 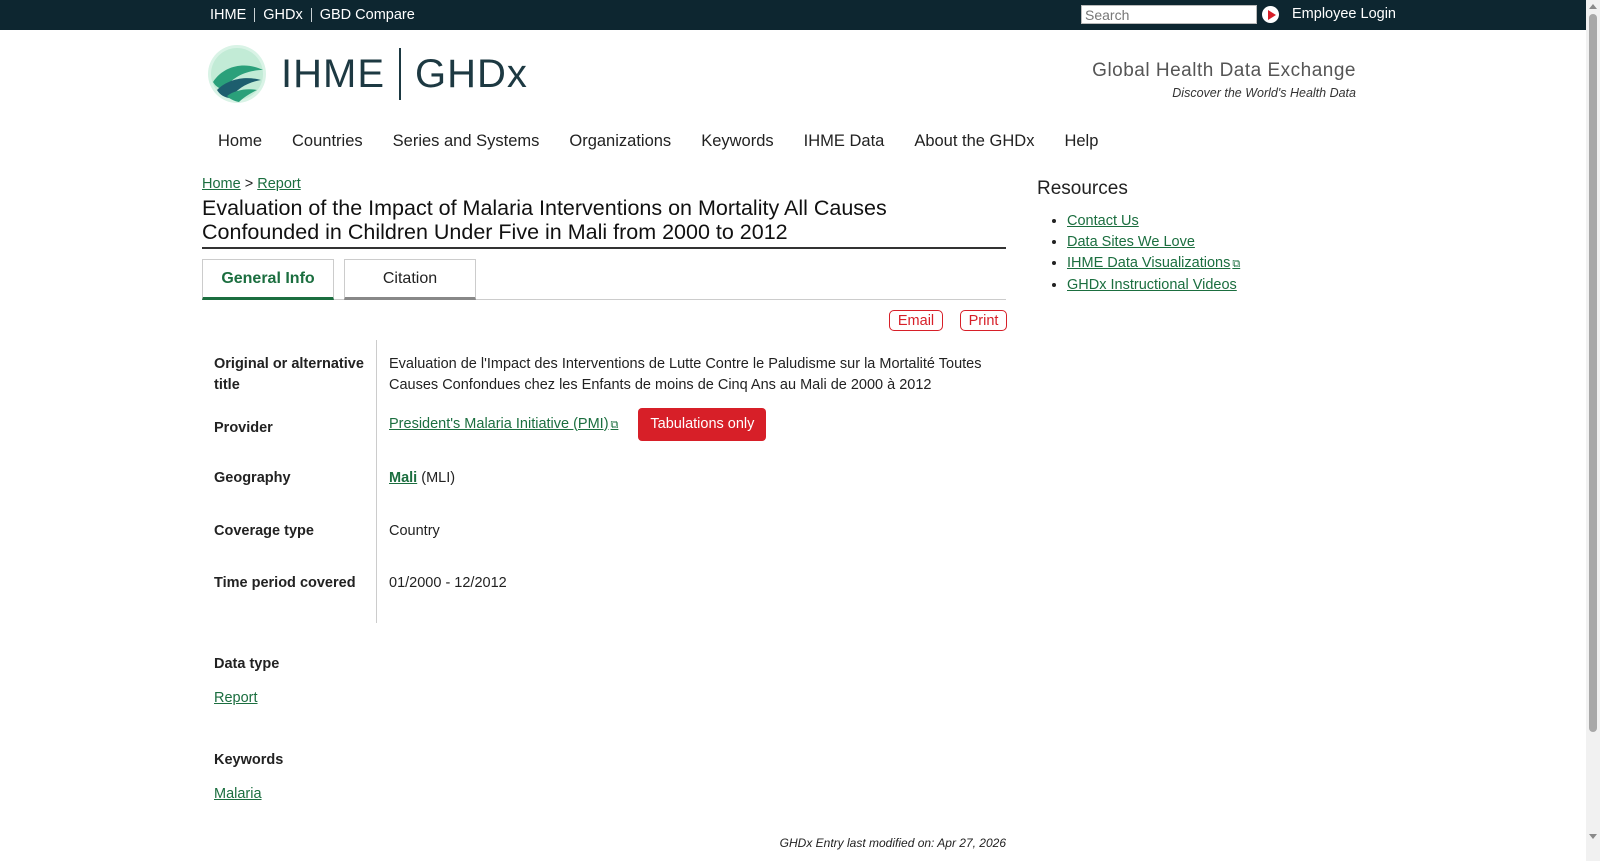 What do you see at coordinates (1593, 373) in the screenshot?
I see `scroll-thumb` at bounding box center [1593, 373].